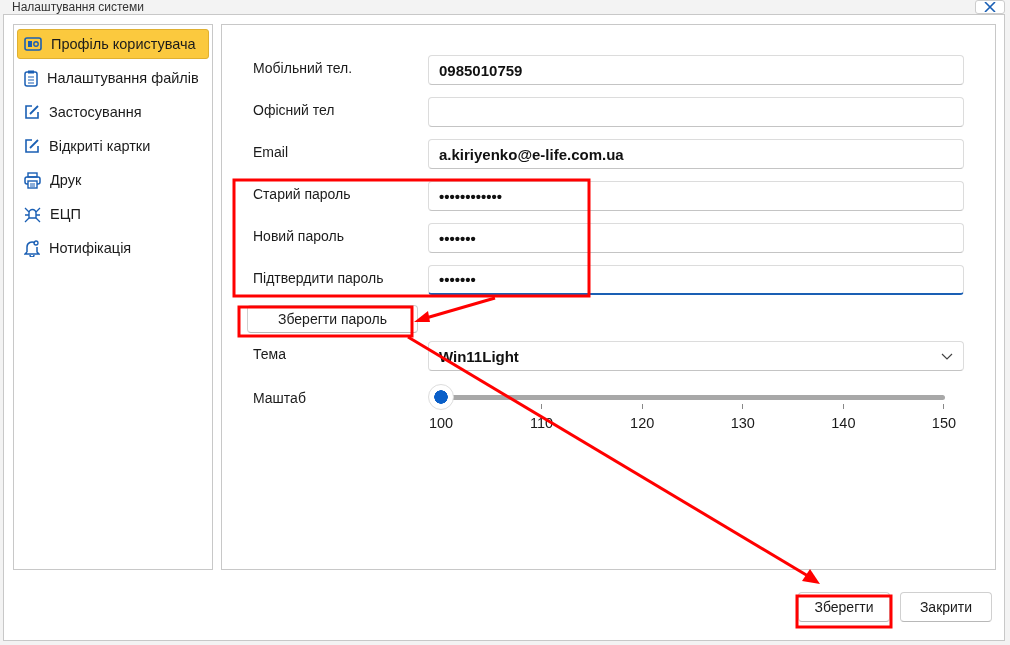  What do you see at coordinates (441, 397) in the screenshot?
I see `slider-thumb` at bounding box center [441, 397].